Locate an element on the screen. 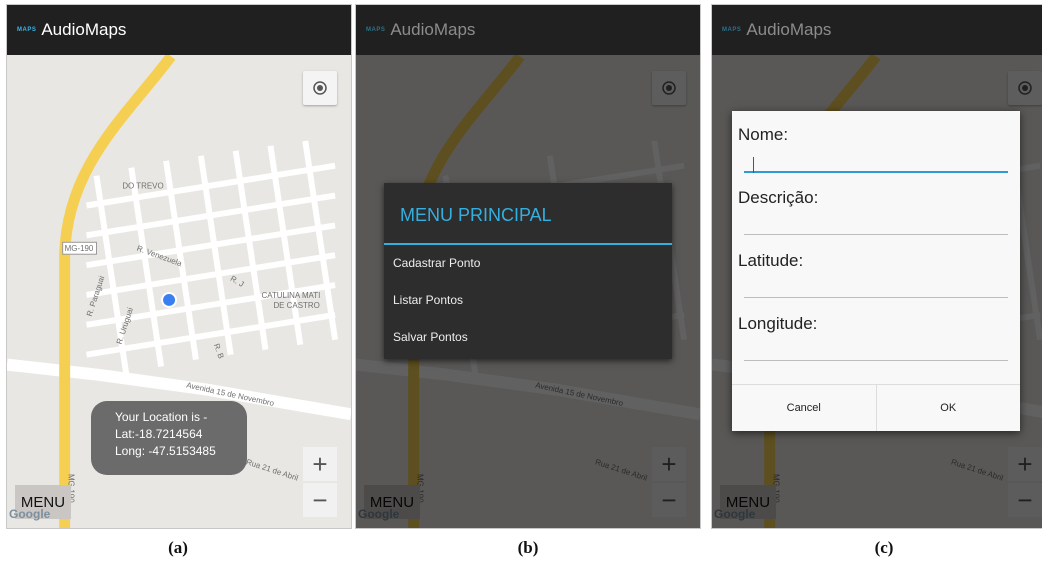  menu-item-cadastrar-ponto: Cadastrar Ponto is located at coordinates (528, 263).